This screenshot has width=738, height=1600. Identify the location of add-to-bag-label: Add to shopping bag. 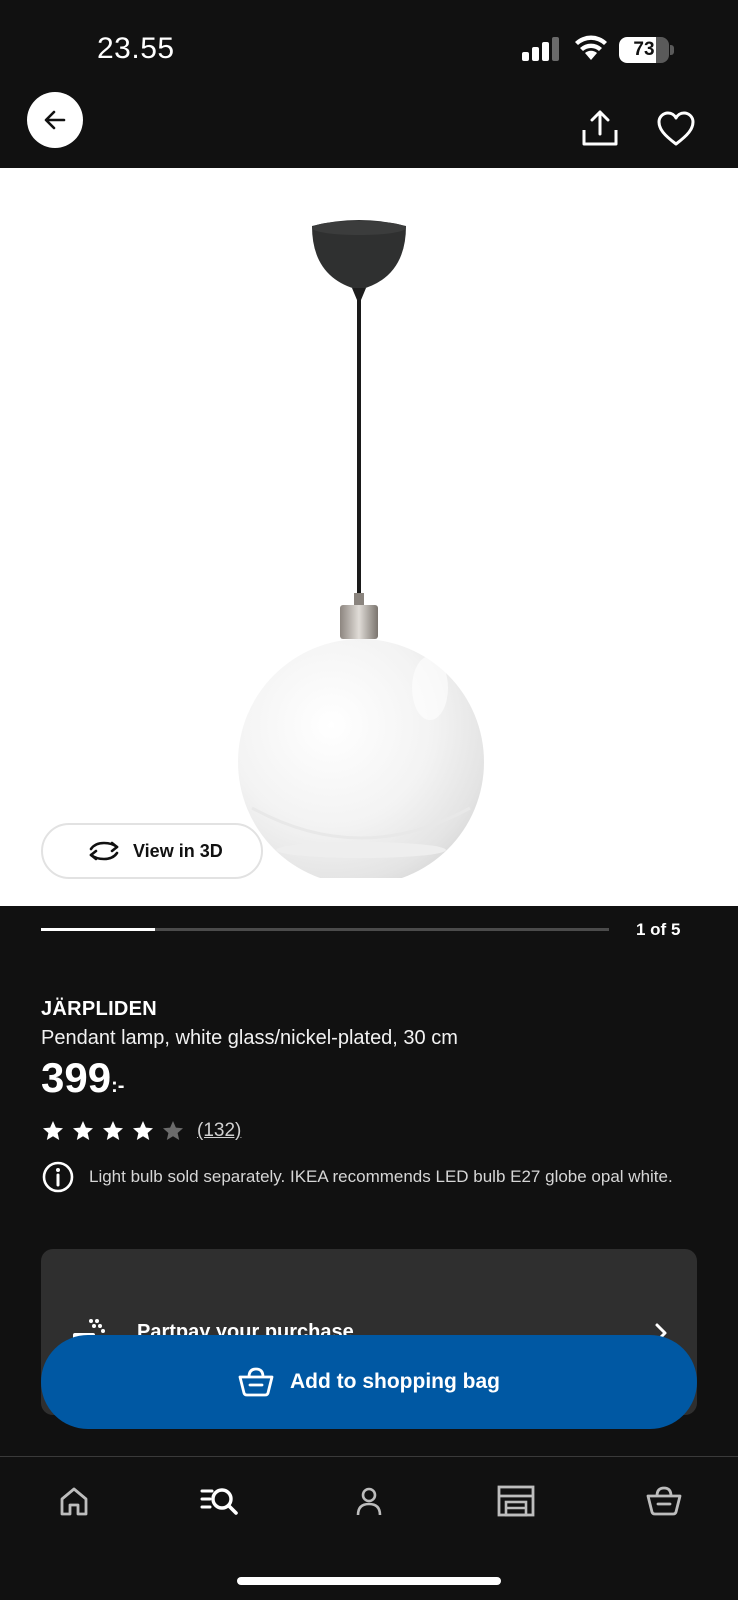
(395, 1381).